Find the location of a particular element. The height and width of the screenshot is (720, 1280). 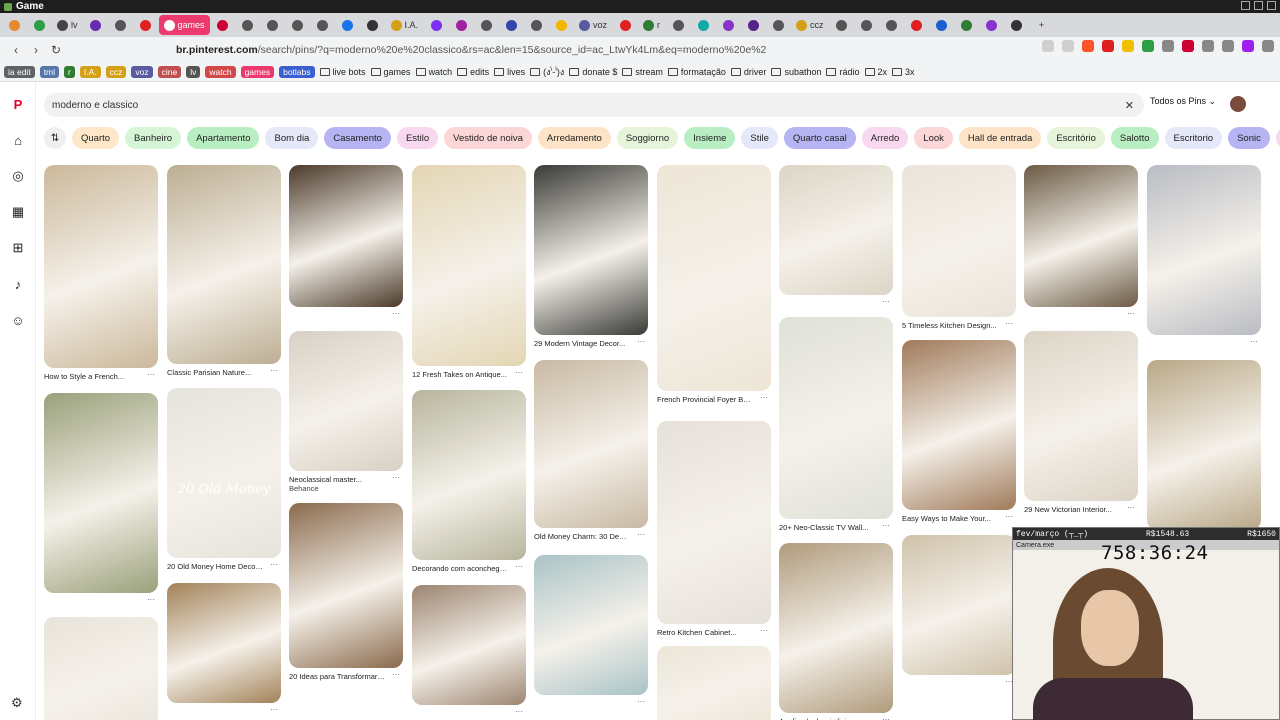

share-icon is located at coordinates (1068, 46).